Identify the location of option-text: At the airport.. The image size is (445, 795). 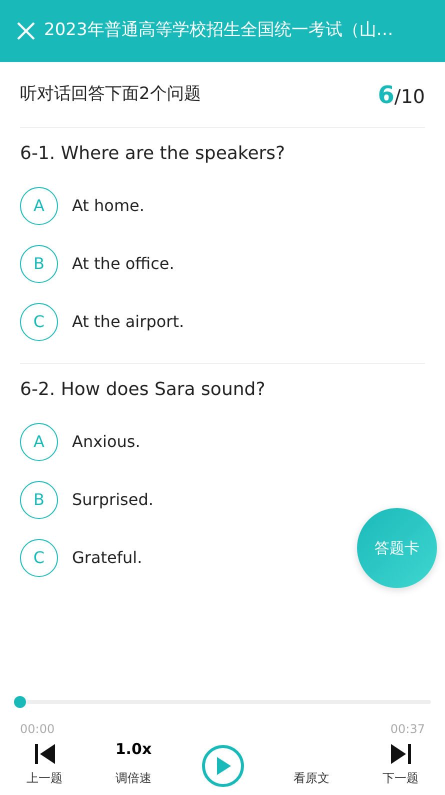
(128, 322).